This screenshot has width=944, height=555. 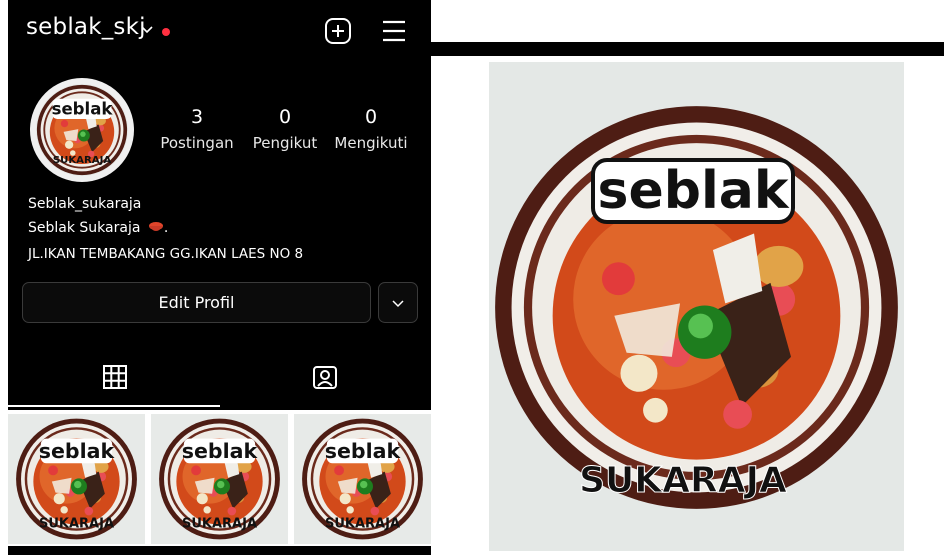 I want to click on following-label: Mengikuti, so click(x=371, y=143).